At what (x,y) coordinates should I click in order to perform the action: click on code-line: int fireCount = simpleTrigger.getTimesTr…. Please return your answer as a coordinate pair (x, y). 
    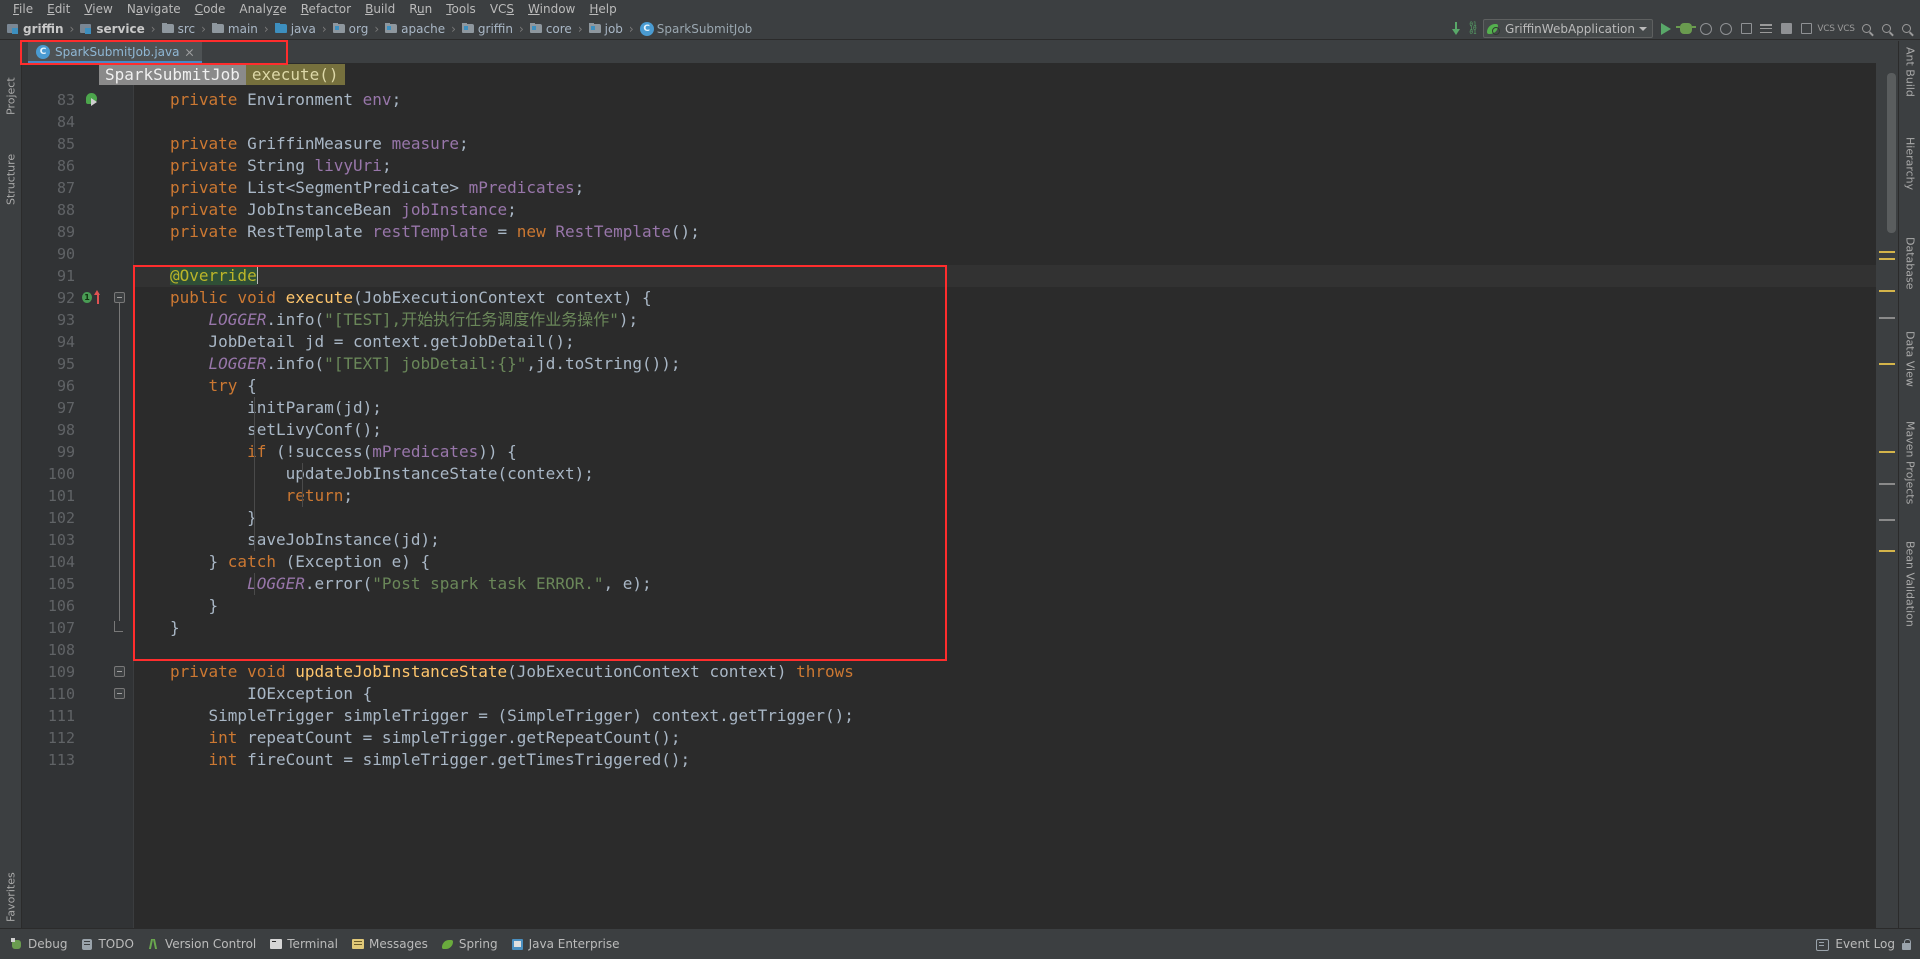
    Looking at the image, I should click on (430, 760).